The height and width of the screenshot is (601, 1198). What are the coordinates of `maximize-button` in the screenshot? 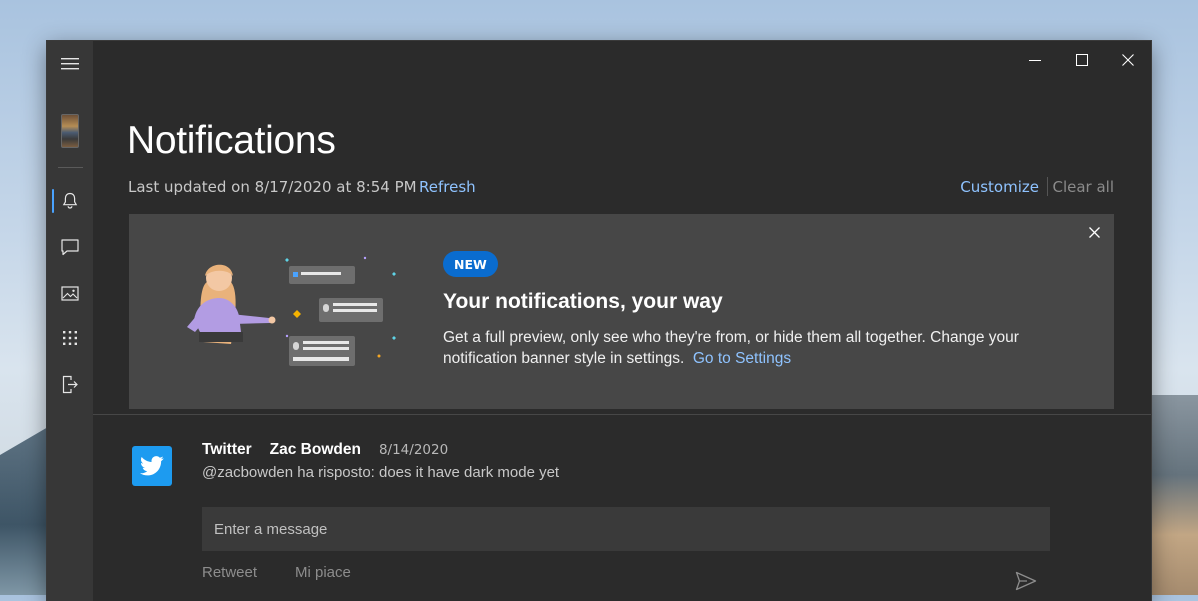 It's located at (1082, 60).